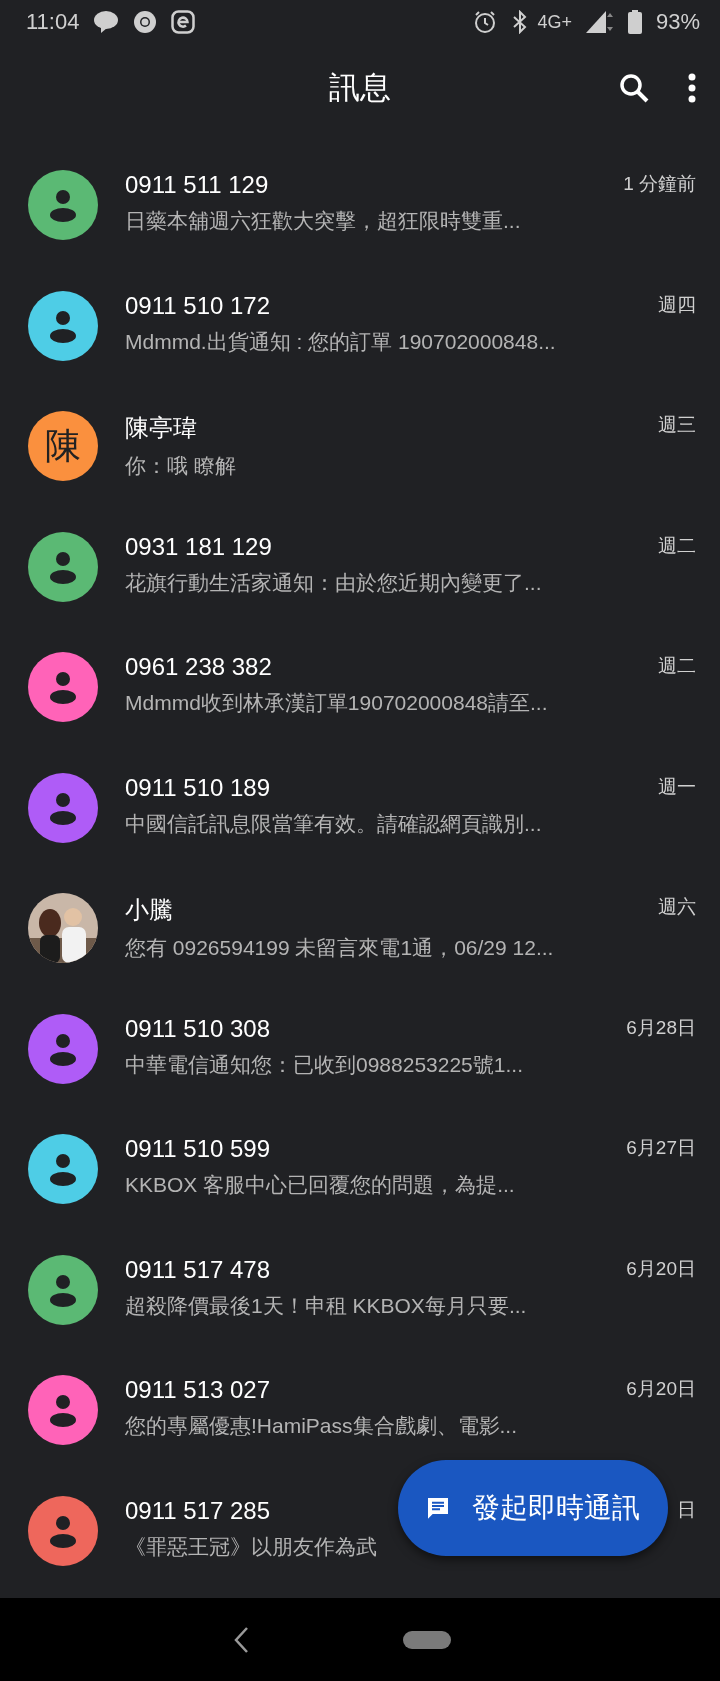  Describe the element at coordinates (360, 88) in the screenshot. I see `app-title: 訊息` at that location.